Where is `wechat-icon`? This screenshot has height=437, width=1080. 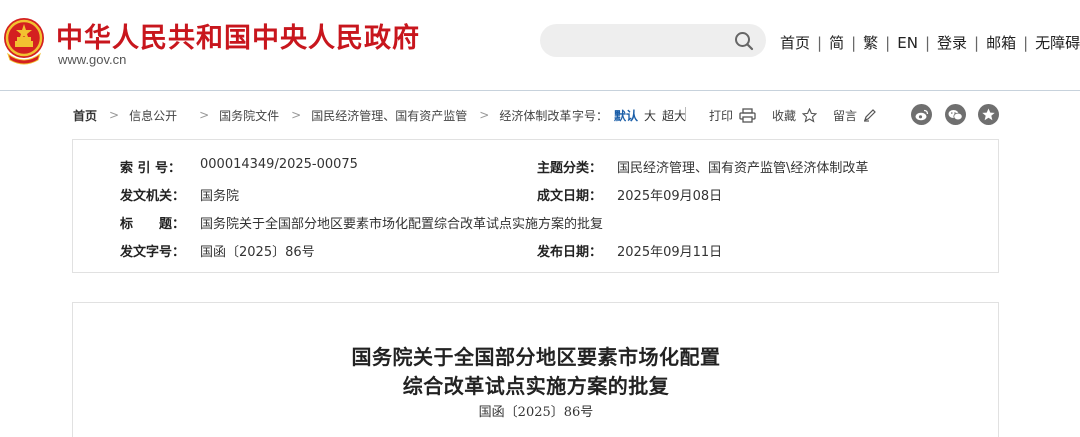 wechat-icon is located at coordinates (955, 114).